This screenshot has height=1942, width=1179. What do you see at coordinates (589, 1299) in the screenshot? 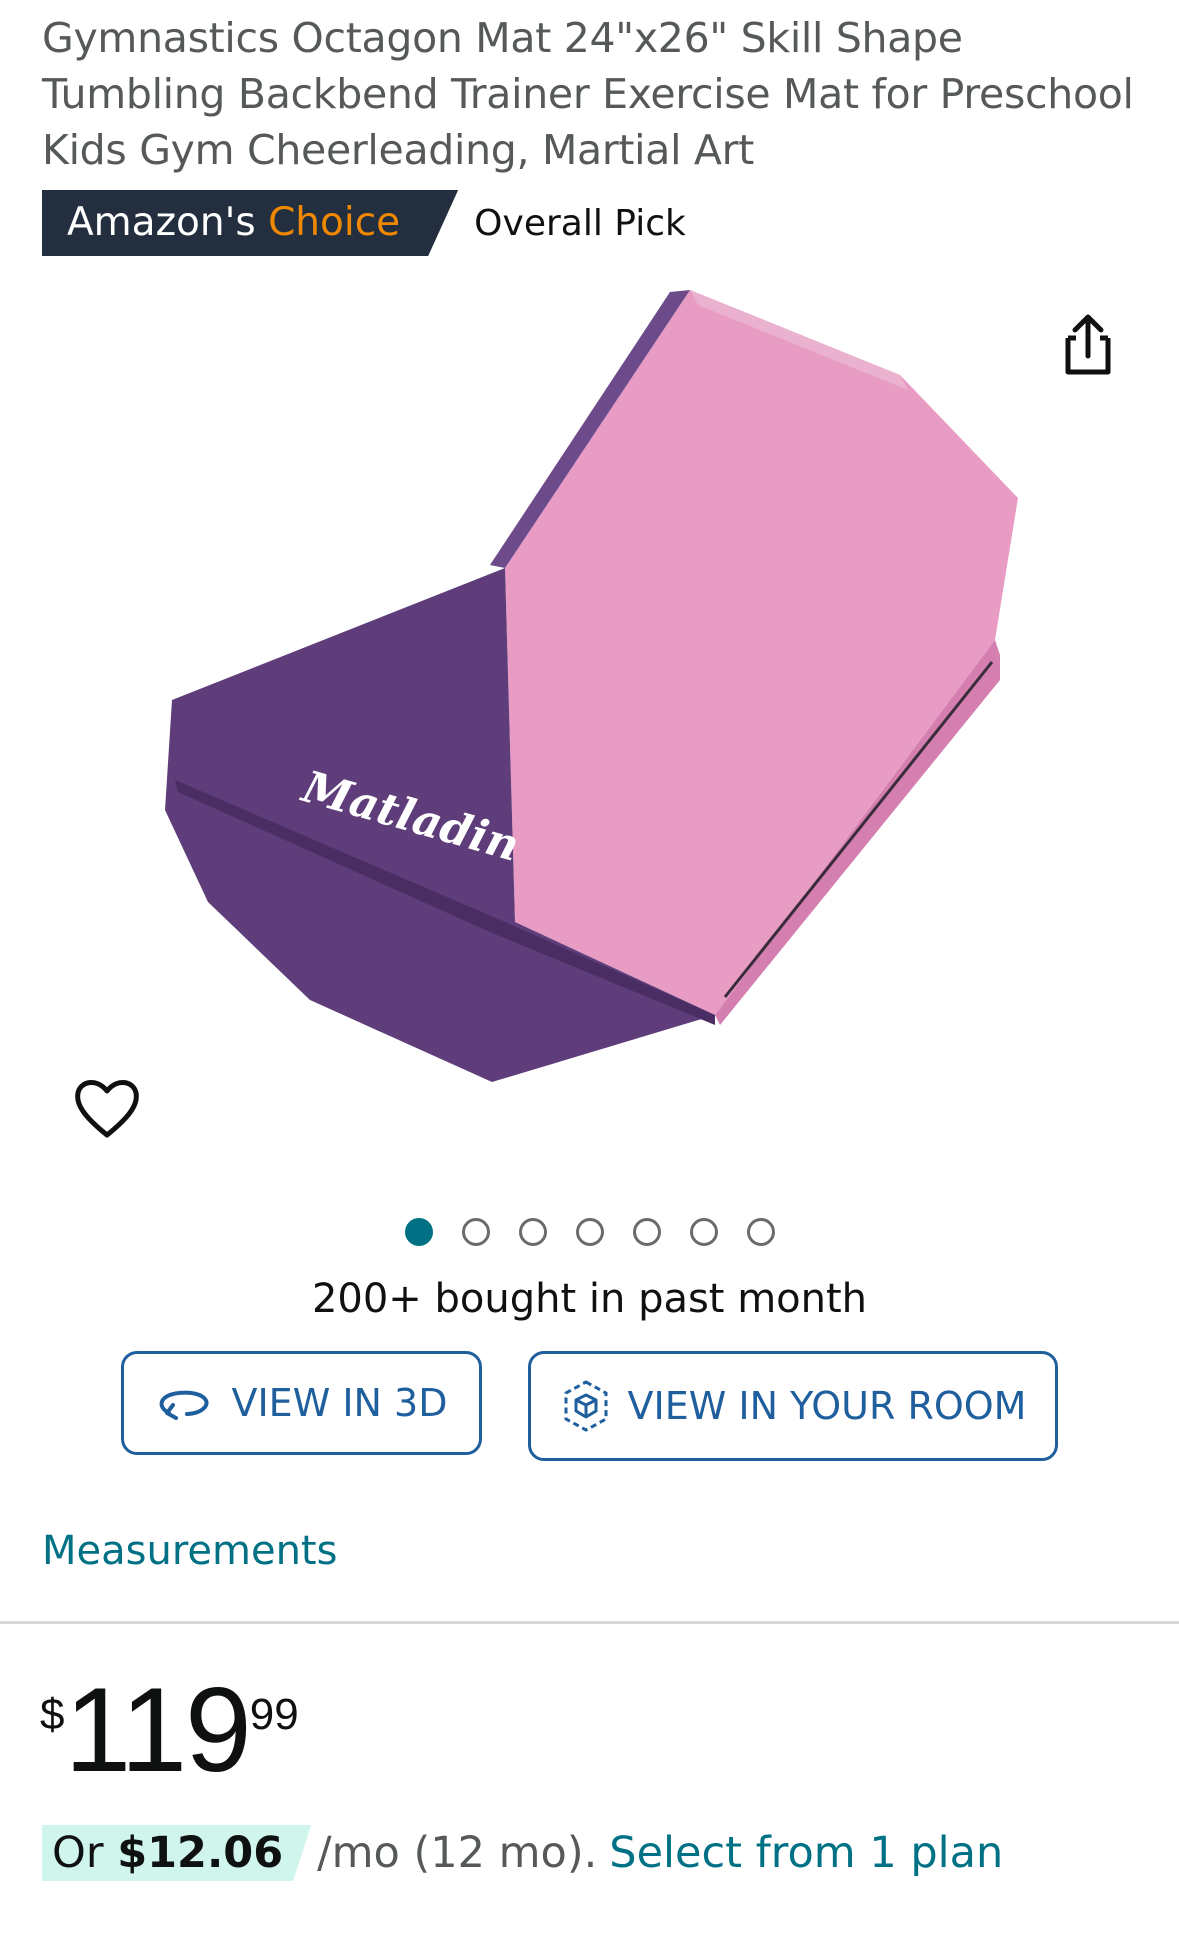
I see `bought-count: 200+ bought in past month` at bounding box center [589, 1299].